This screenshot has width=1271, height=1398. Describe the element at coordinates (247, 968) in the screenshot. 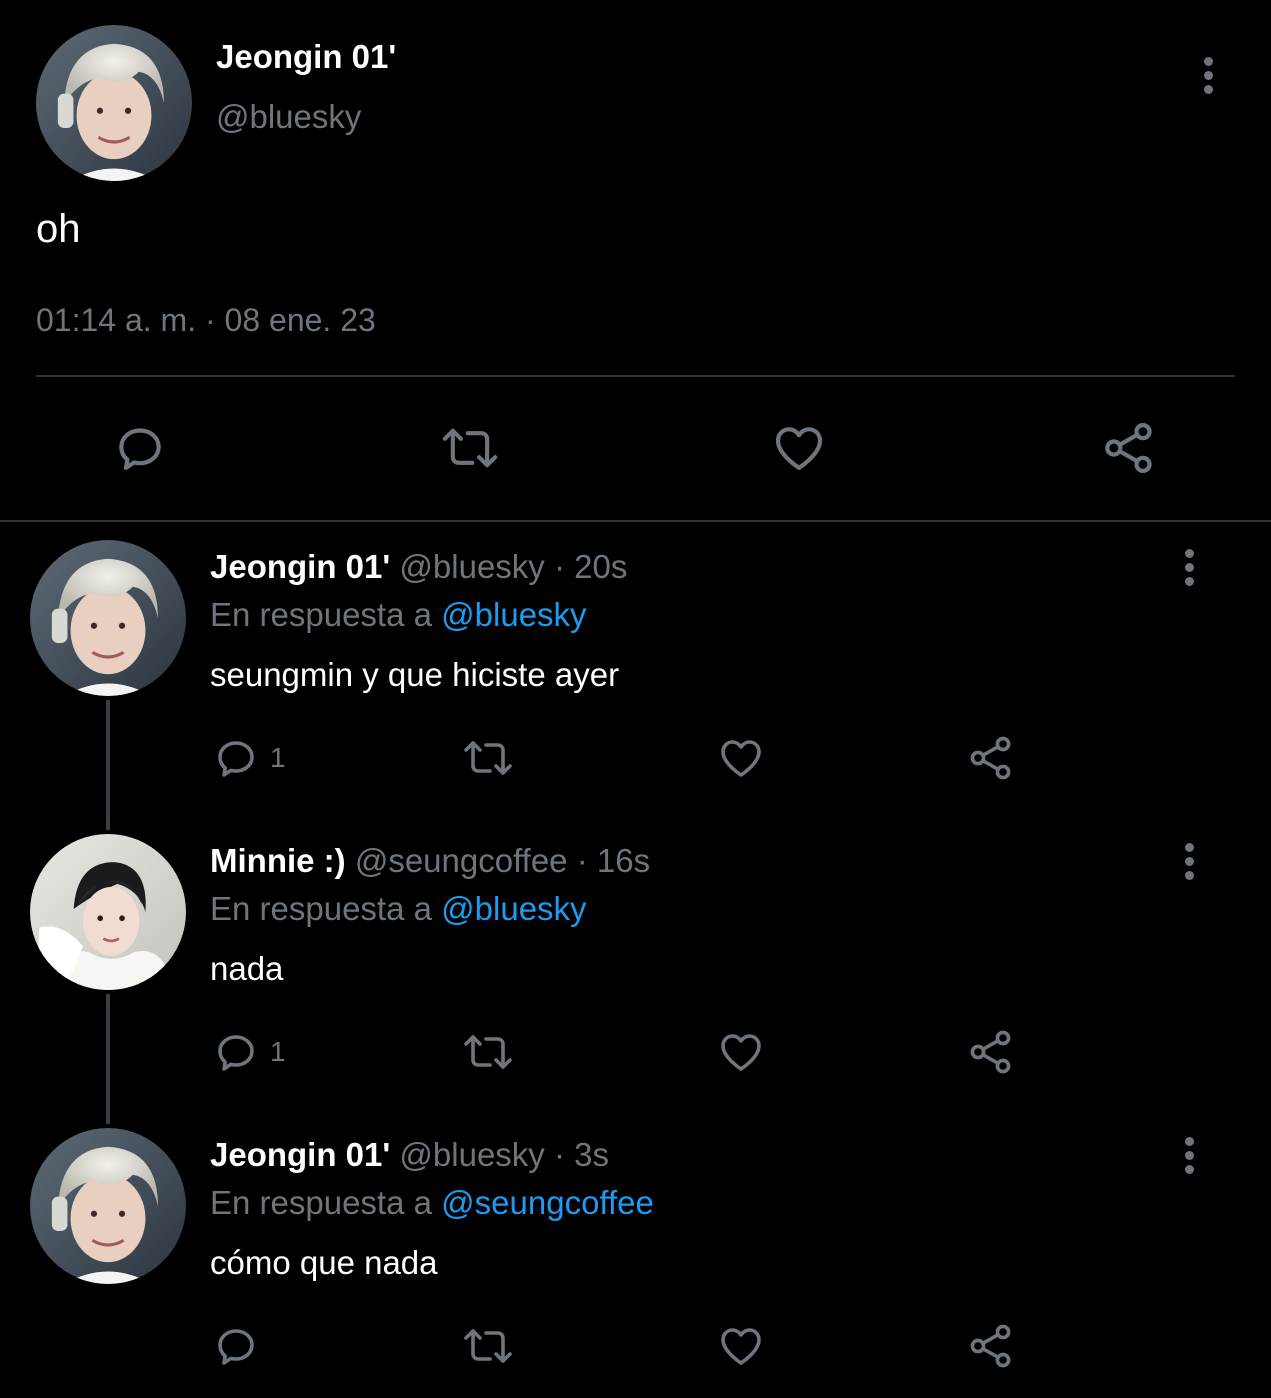

I see `tweet-text: nada` at that location.